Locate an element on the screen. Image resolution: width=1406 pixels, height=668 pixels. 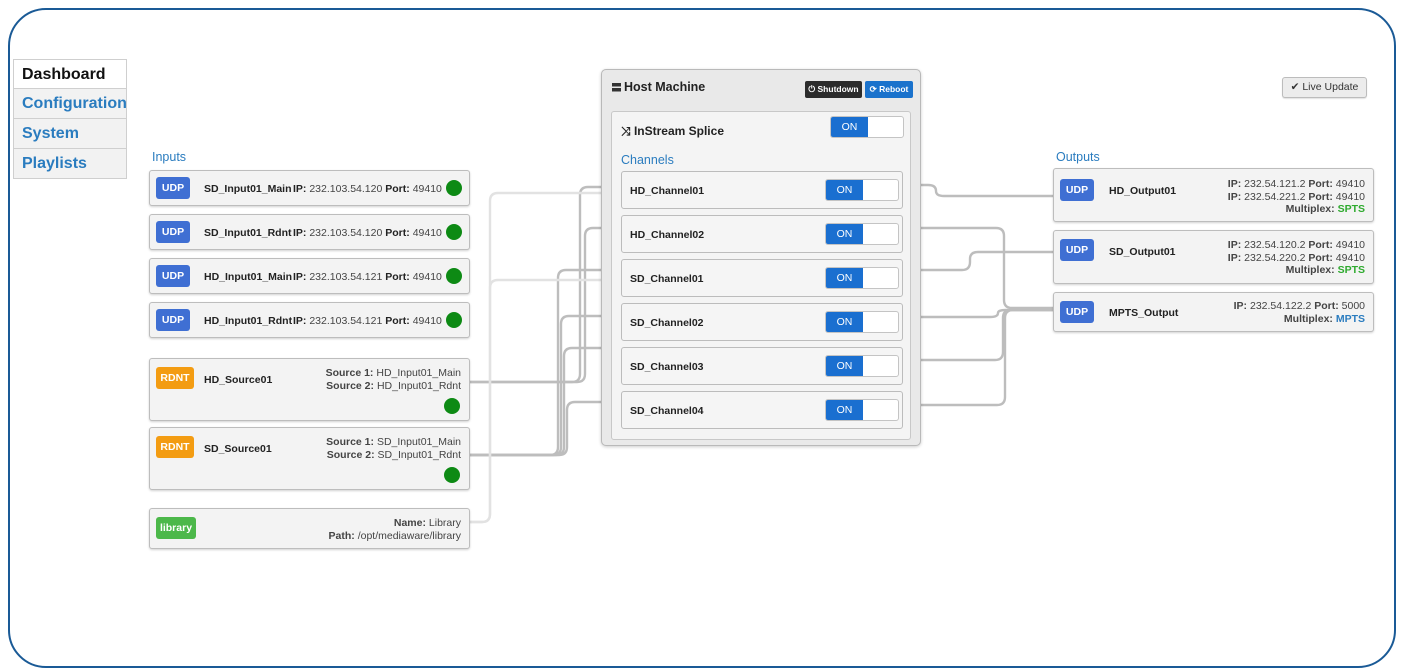
host-title: Host Machine is located at coordinates (658, 87).